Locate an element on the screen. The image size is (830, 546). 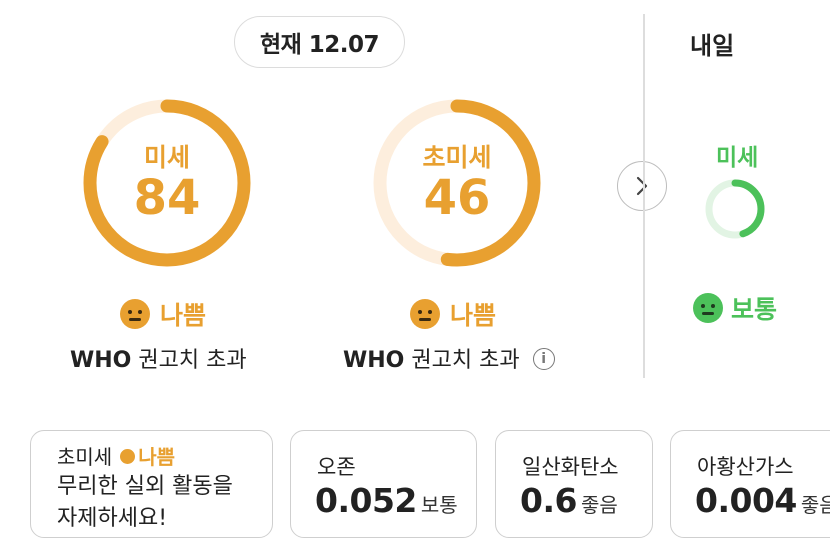
grade-dot-icon is located at coordinates (128, 456).